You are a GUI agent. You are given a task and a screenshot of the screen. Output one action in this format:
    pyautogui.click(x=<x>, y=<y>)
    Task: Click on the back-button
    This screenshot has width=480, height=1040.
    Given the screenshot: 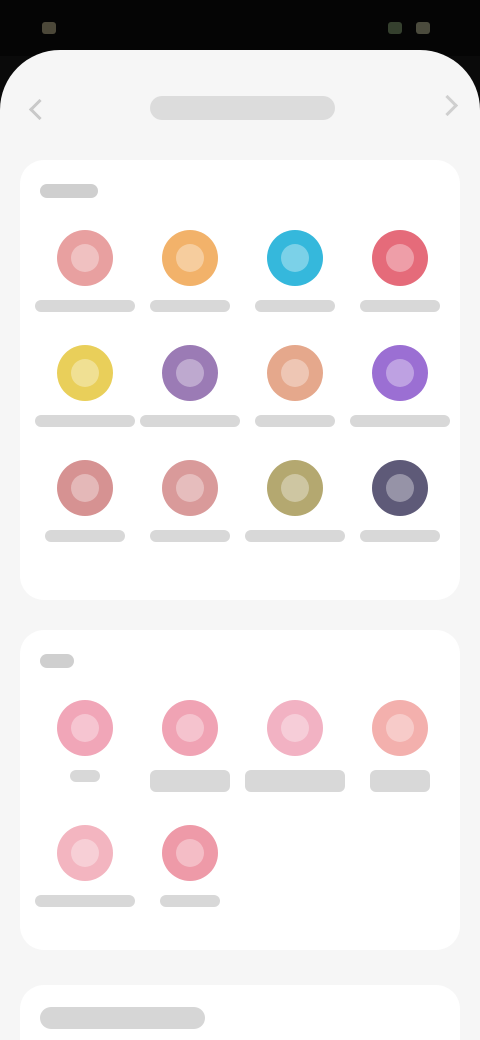 What is the action you would take?
    pyautogui.click(x=37, y=109)
    